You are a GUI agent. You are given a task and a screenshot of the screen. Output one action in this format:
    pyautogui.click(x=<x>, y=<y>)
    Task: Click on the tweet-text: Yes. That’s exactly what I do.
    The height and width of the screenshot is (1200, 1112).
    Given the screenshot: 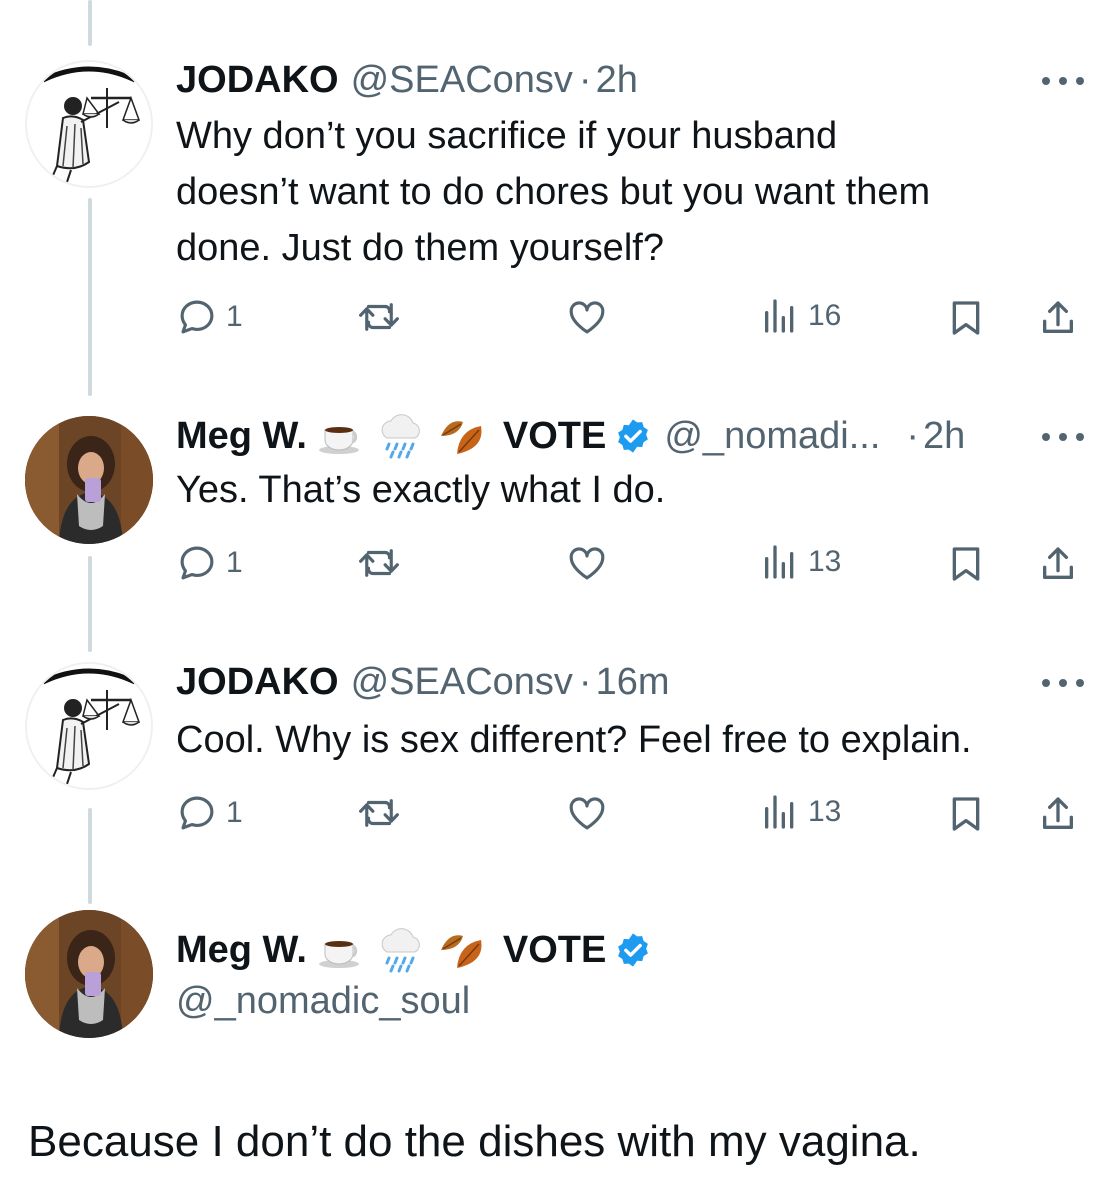 What is the action you would take?
    pyautogui.click(x=626, y=490)
    